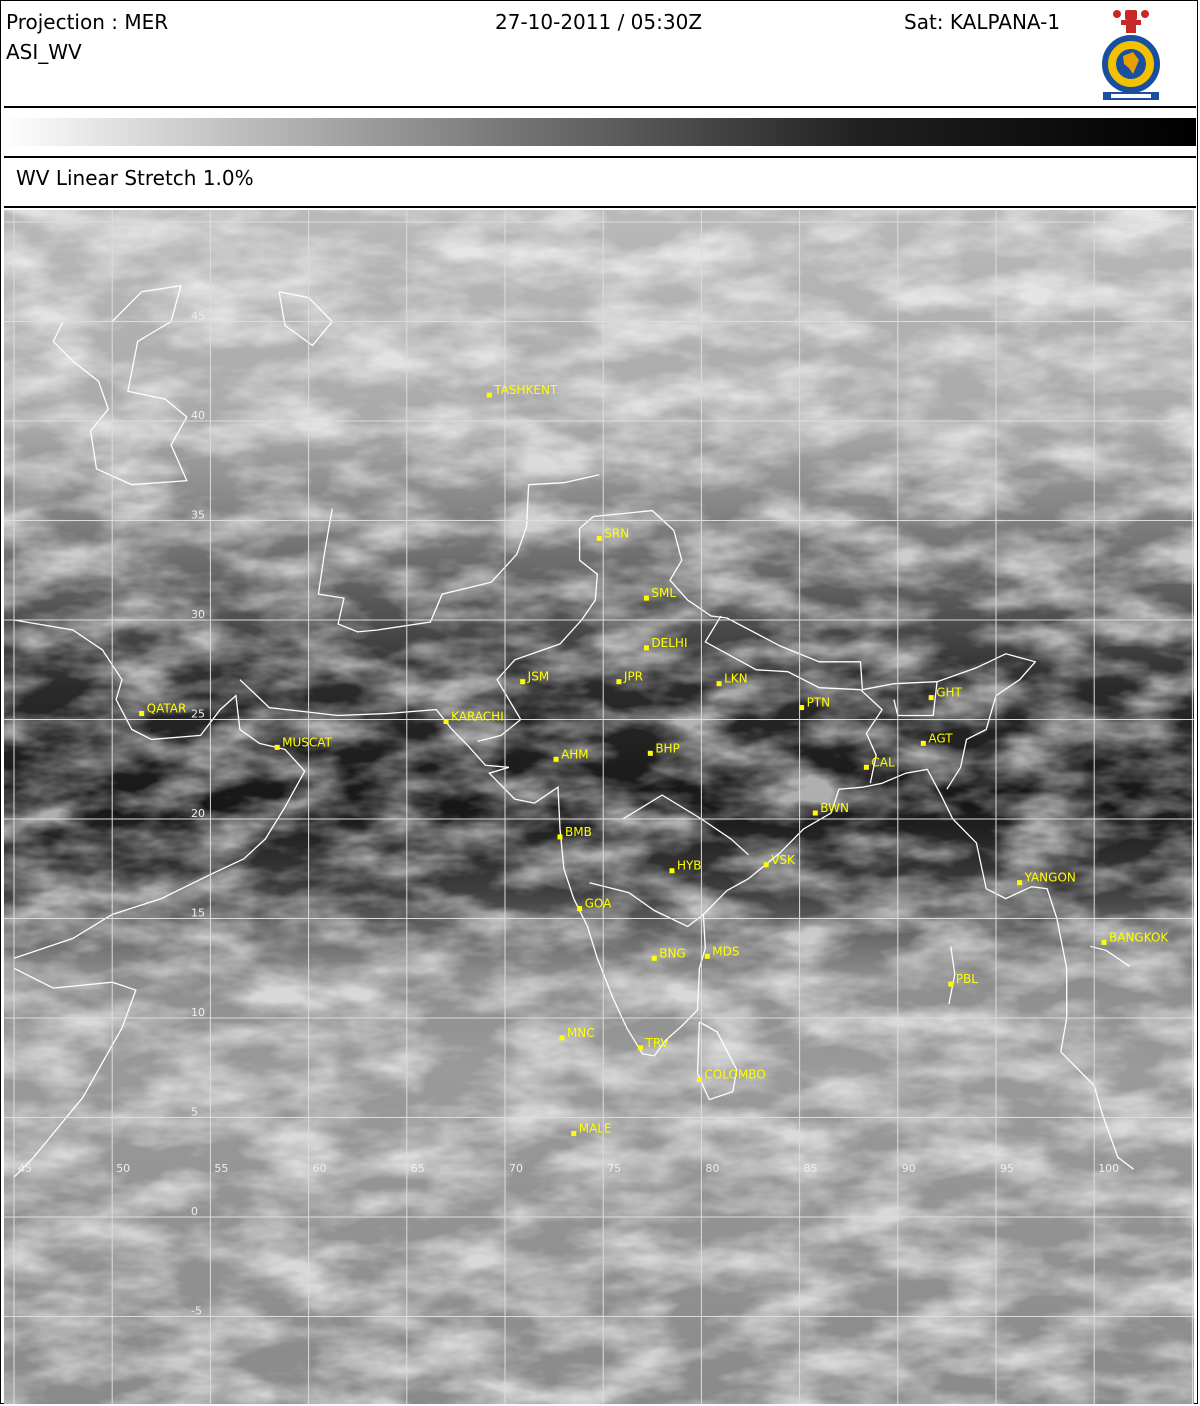  What do you see at coordinates (221, 1168) in the screenshot?
I see `lon-label-55: 55` at bounding box center [221, 1168].